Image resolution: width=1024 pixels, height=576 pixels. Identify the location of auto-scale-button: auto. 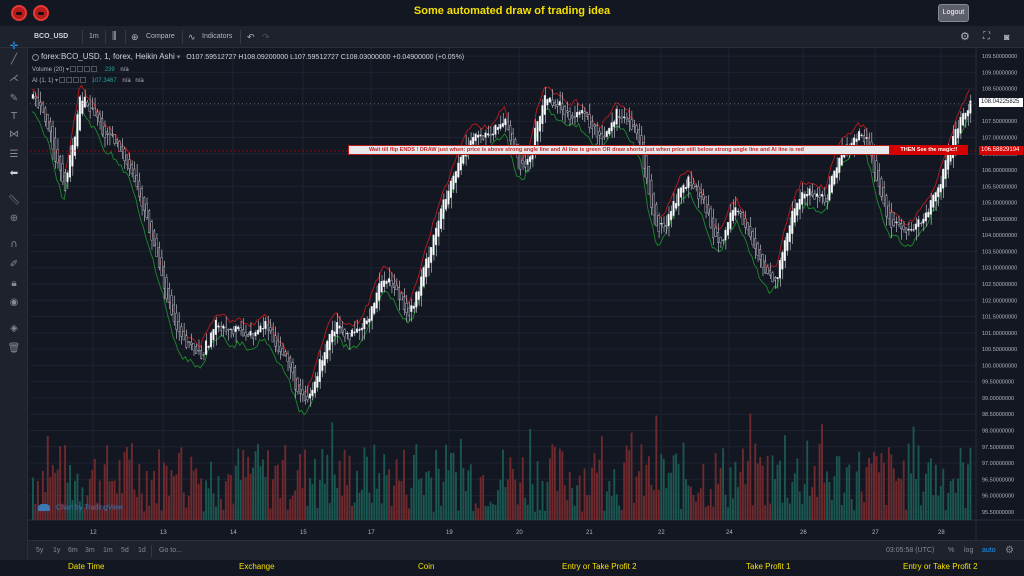
(989, 551).